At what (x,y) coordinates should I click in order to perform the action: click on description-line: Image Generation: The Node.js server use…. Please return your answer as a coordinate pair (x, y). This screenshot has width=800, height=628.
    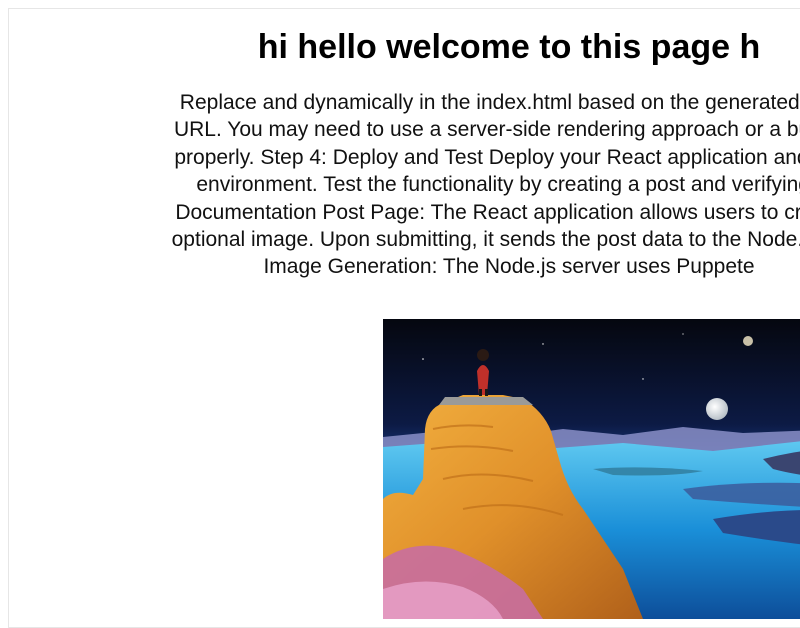
    Looking at the image, I should click on (509, 267).